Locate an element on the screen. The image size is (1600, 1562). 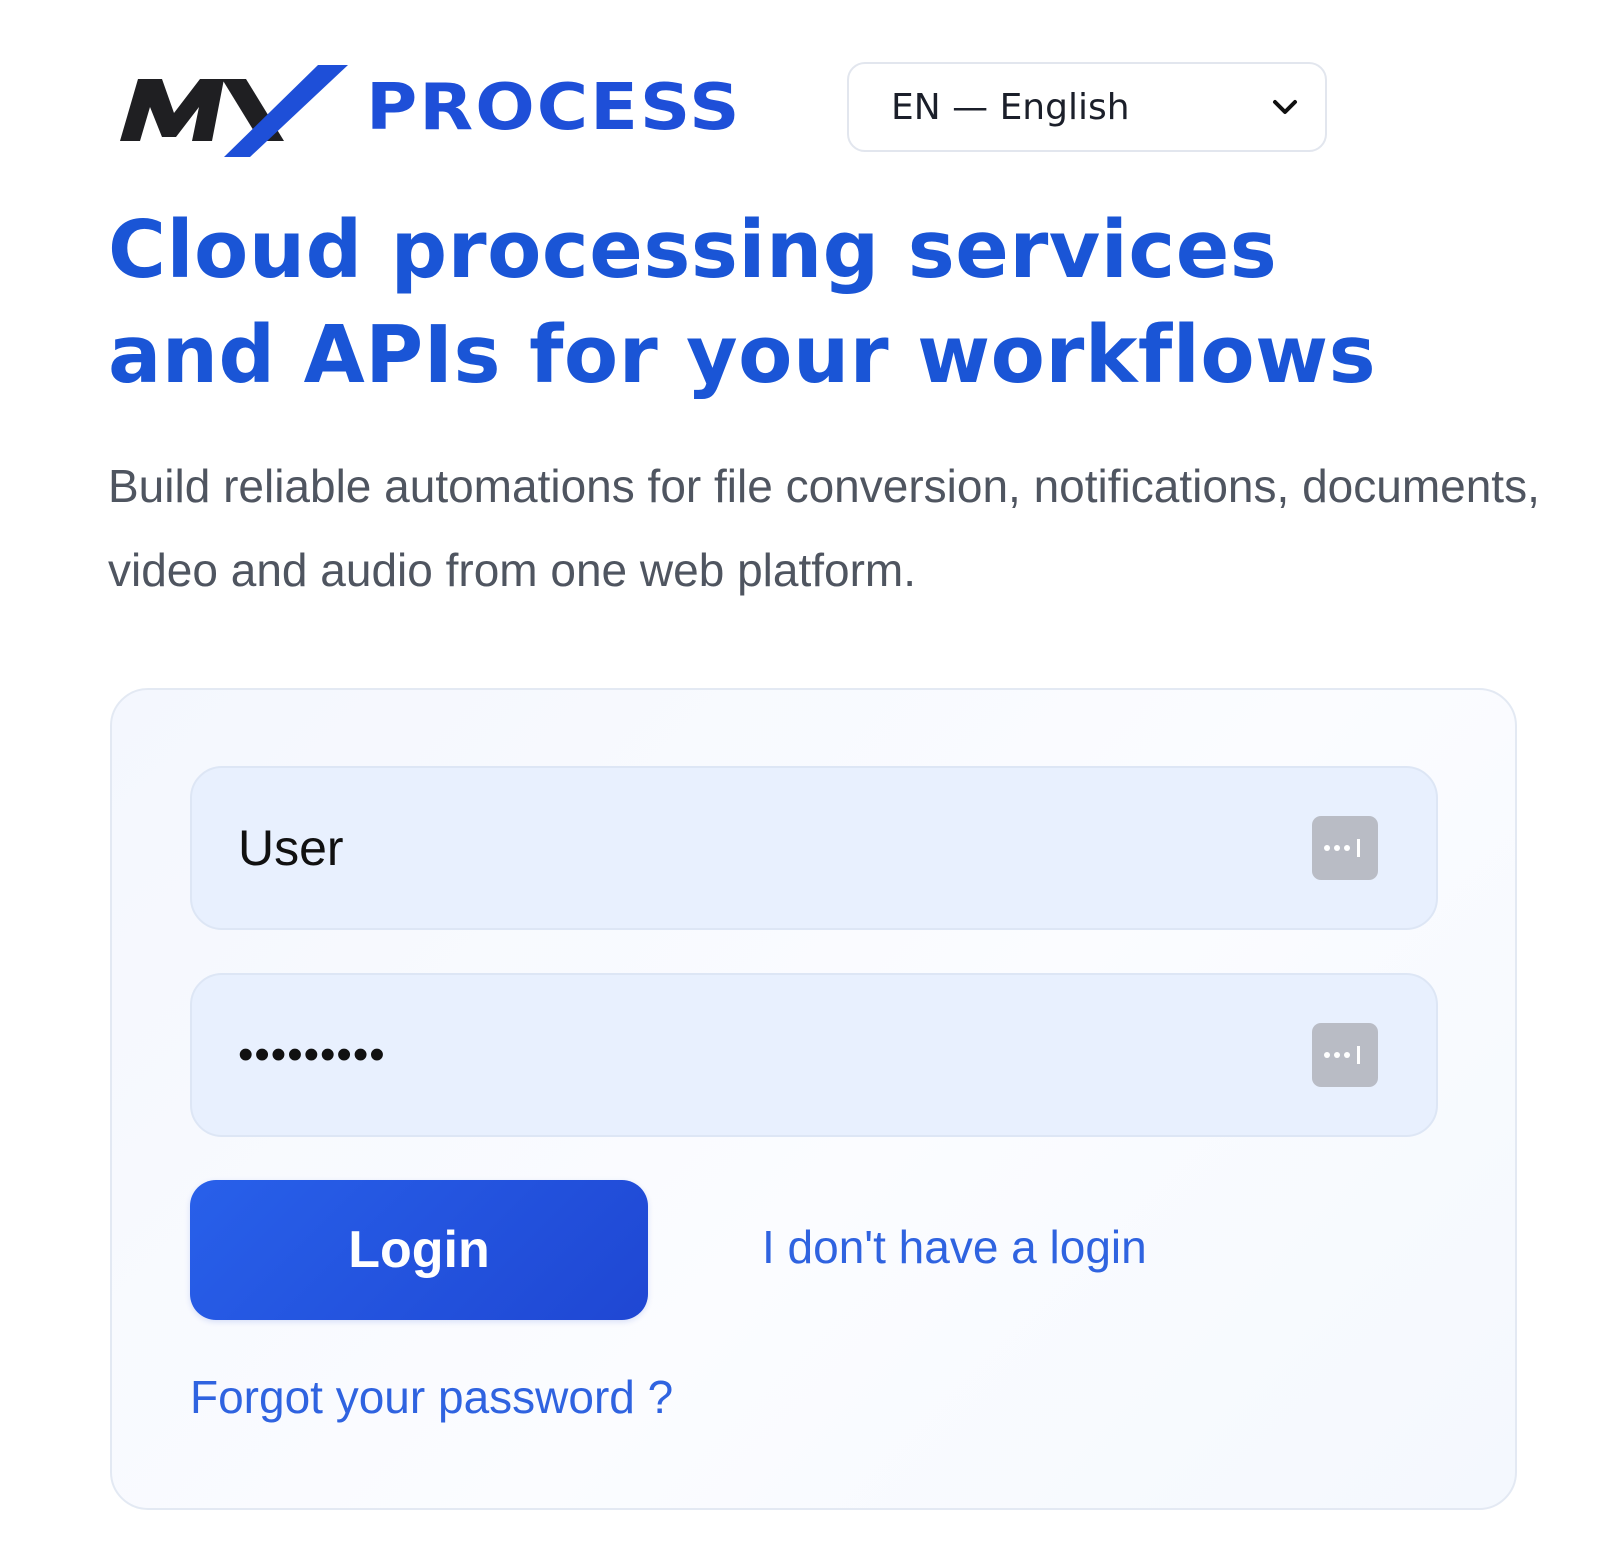
language-select: EN — English is located at coordinates (1087, 107).